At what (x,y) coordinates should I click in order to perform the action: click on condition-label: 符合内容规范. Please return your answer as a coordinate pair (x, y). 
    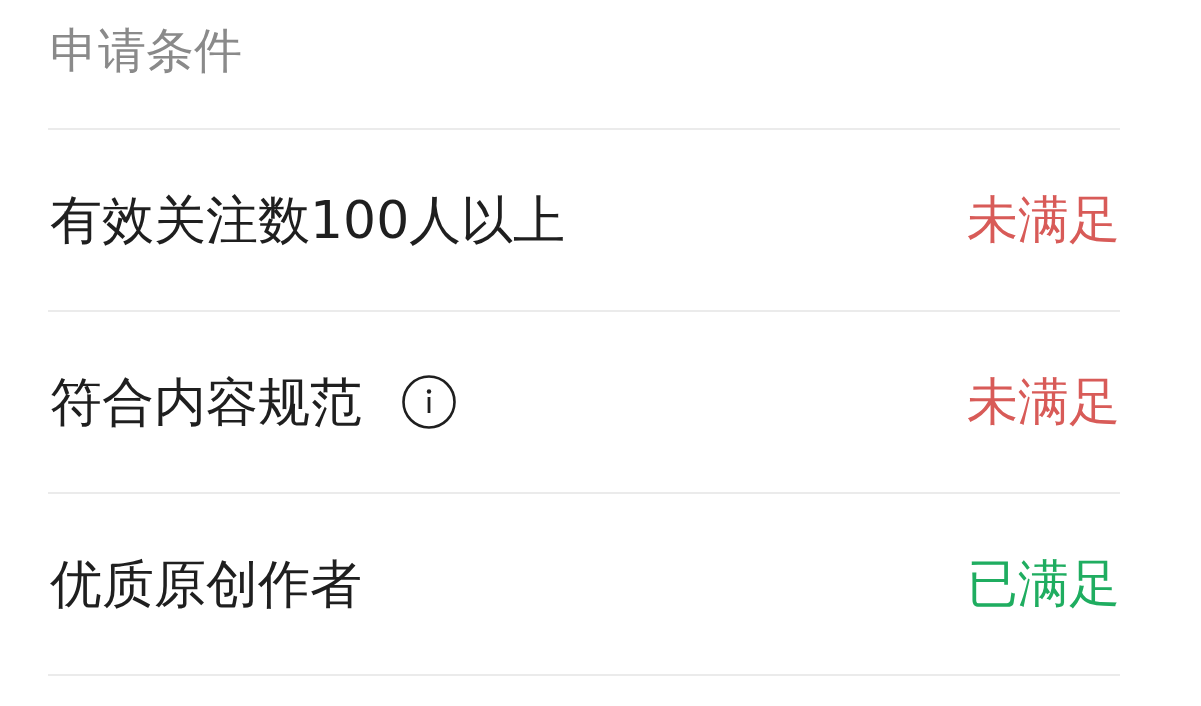
    Looking at the image, I should click on (206, 402).